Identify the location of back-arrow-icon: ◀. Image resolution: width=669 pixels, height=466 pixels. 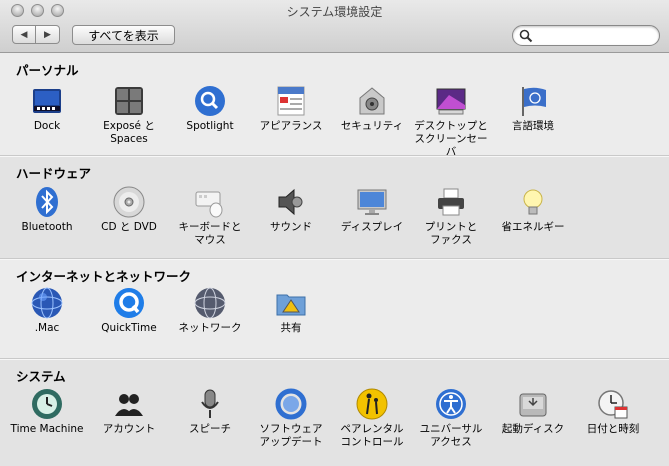
(24, 34).